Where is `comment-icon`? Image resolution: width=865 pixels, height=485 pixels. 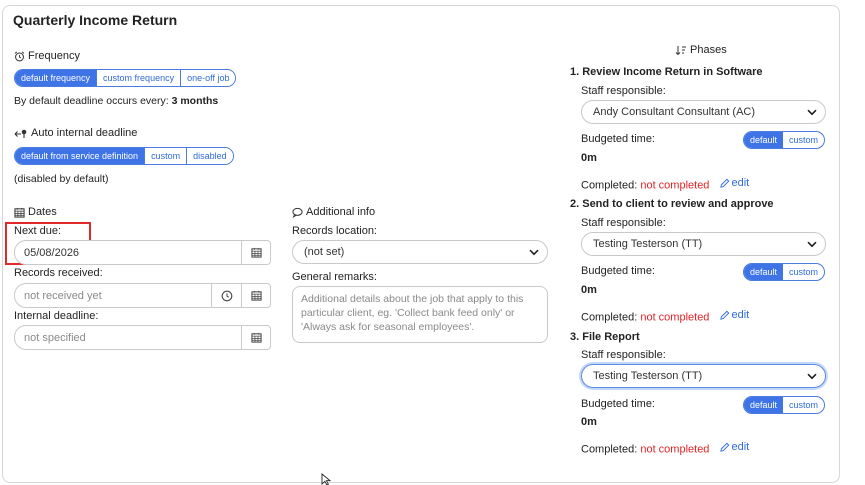 comment-icon is located at coordinates (297, 212).